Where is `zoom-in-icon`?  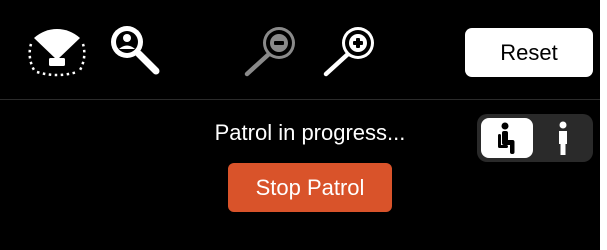 zoom-in-icon is located at coordinates (350, 51).